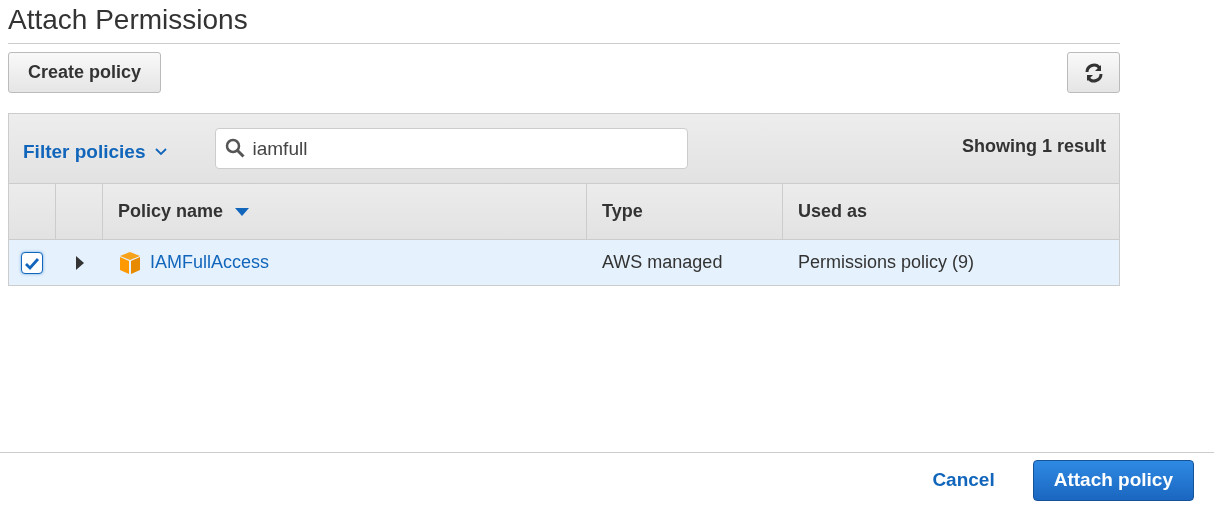 The height and width of the screenshot is (507, 1214). I want to click on table-cell-text: AWS managed, so click(662, 262).